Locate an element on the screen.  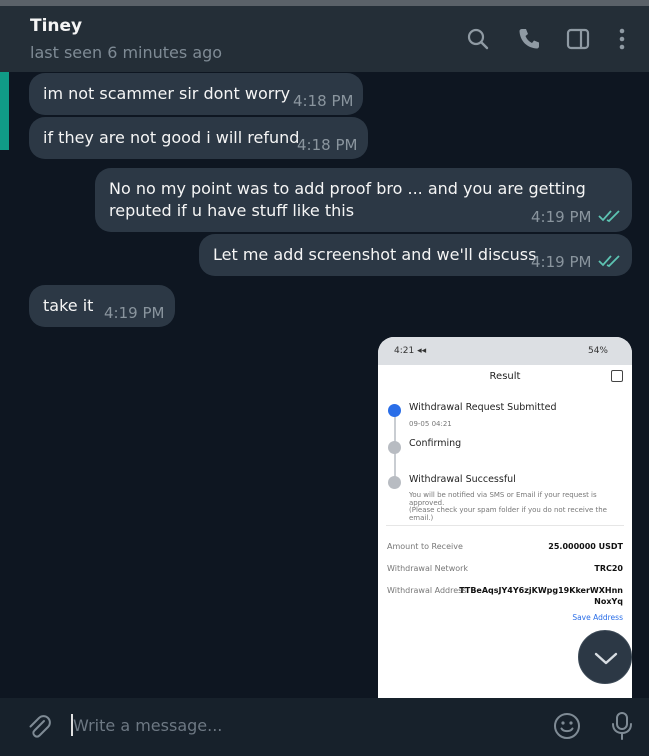
message-bubble: im not scammer sir dont worry 4:18 PM is located at coordinates (196, 94).